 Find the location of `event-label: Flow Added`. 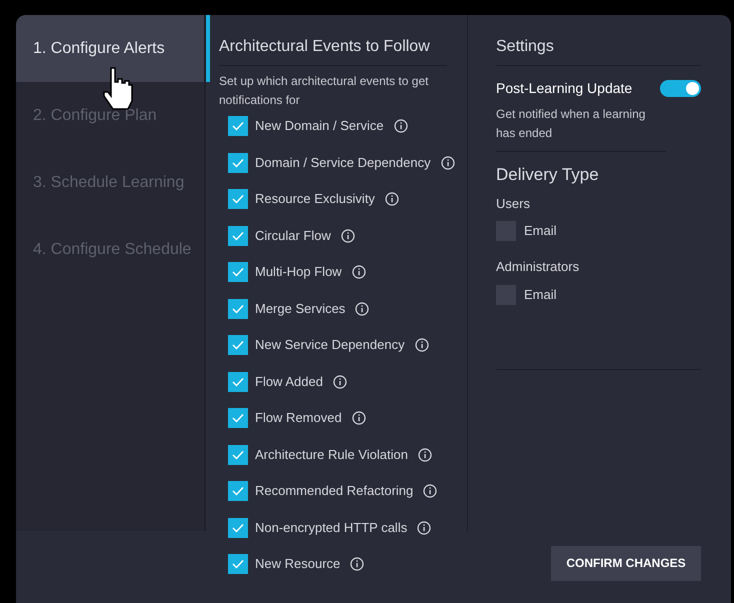

event-label: Flow Added is located at coordinates (289, 381).